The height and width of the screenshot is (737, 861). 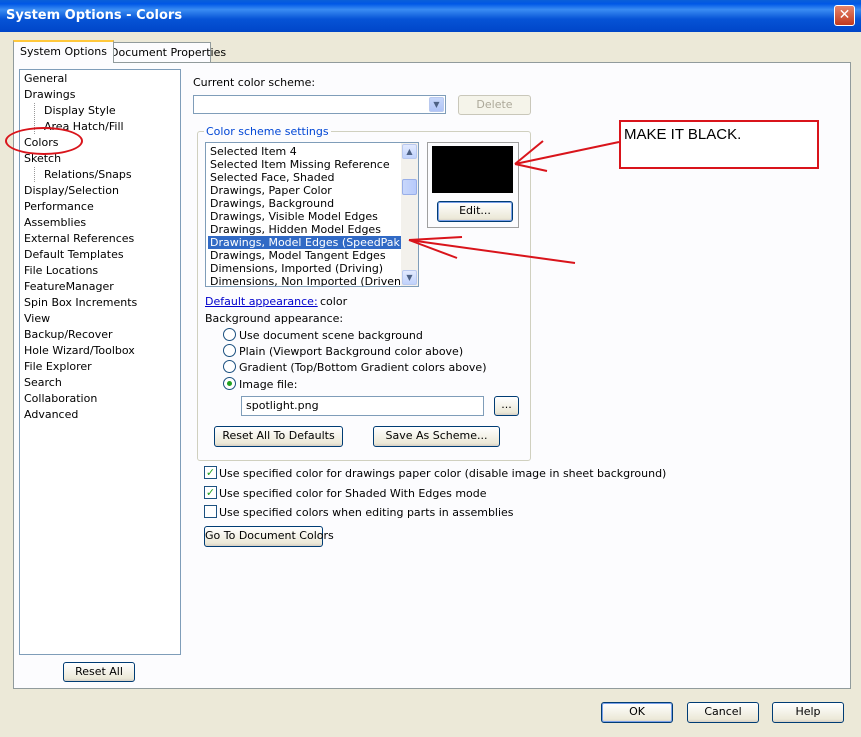 I want to click on list-item: Selected Face, Shaded, so click(x=272, y=177).